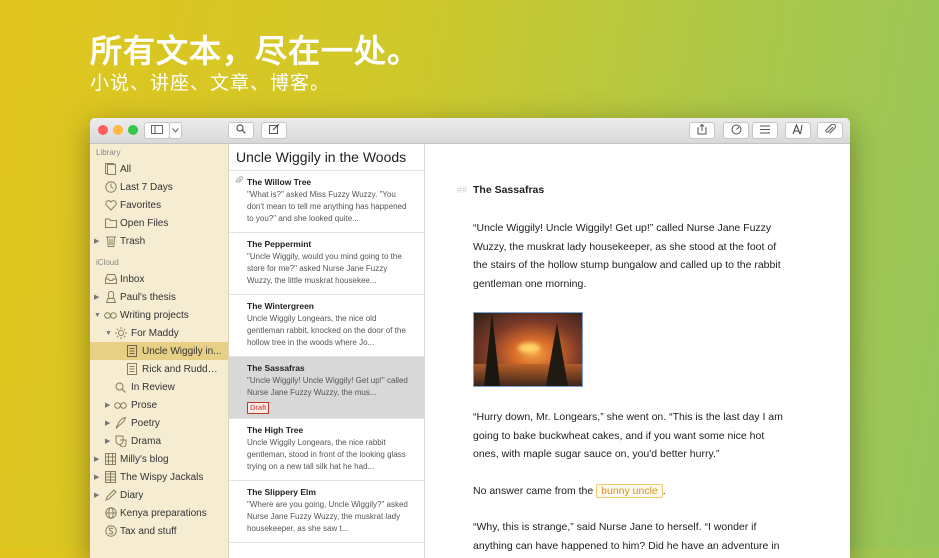  I want to click on editor-heading: The Sassafras, so click(509, 190).